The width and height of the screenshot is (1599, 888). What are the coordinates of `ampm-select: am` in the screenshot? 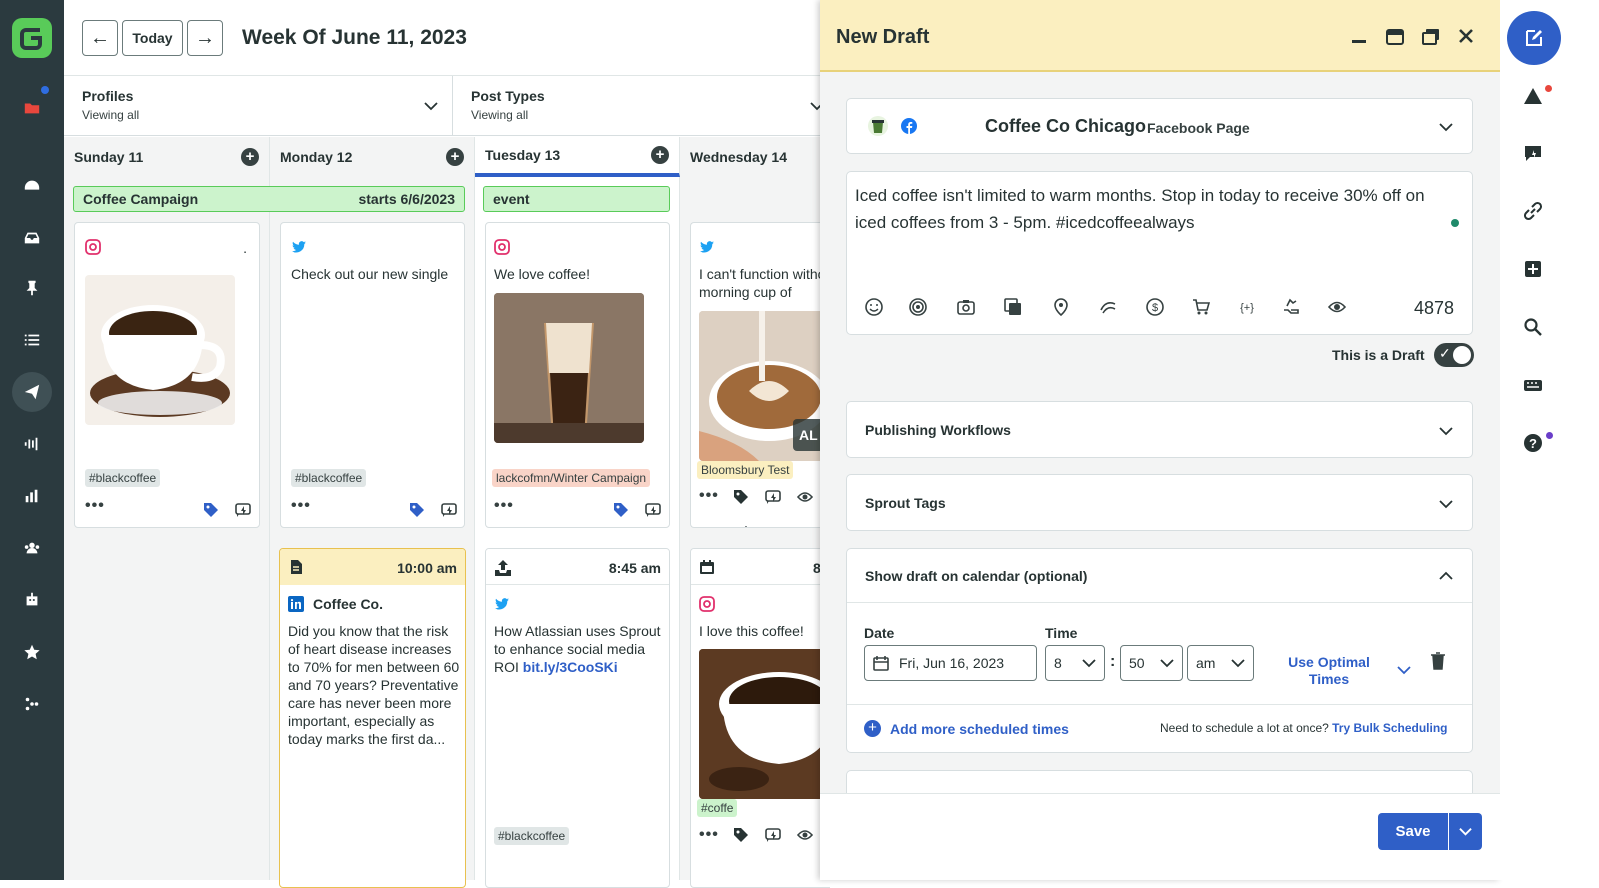 It's located at (1220, 663).